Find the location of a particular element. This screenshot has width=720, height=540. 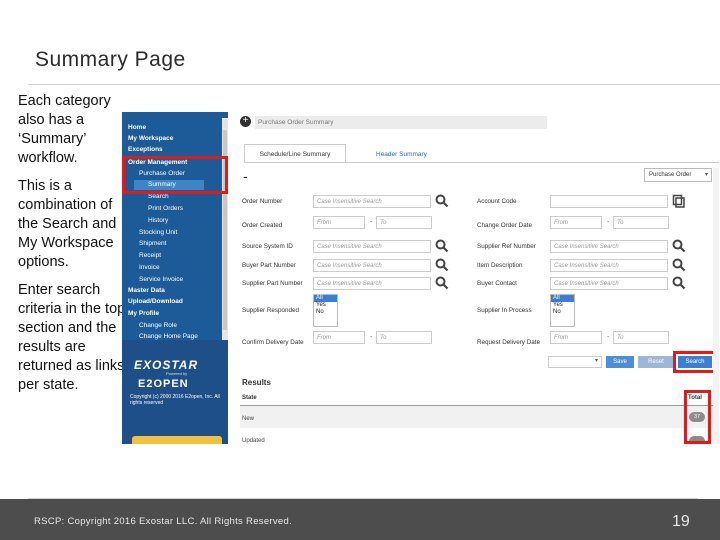

confirm-delivery-date-label: Confirm Delivery Date is located at coordinates (273, 342).